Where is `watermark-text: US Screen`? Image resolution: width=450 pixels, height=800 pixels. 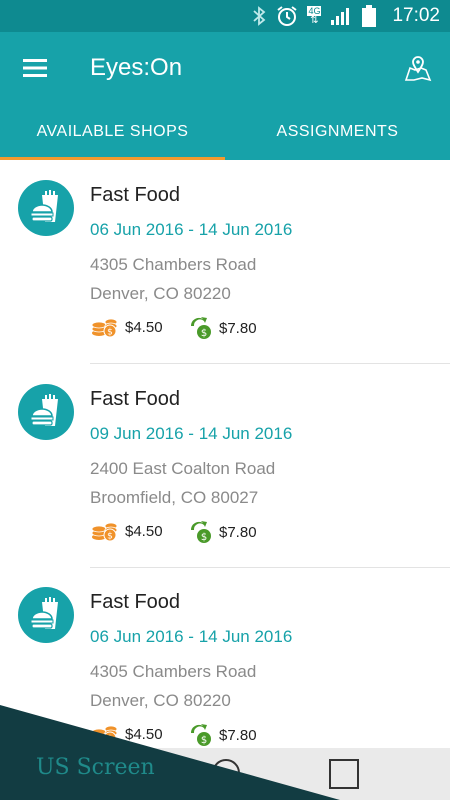
watermark-text: US Screen is located at coordinates (95, 767).